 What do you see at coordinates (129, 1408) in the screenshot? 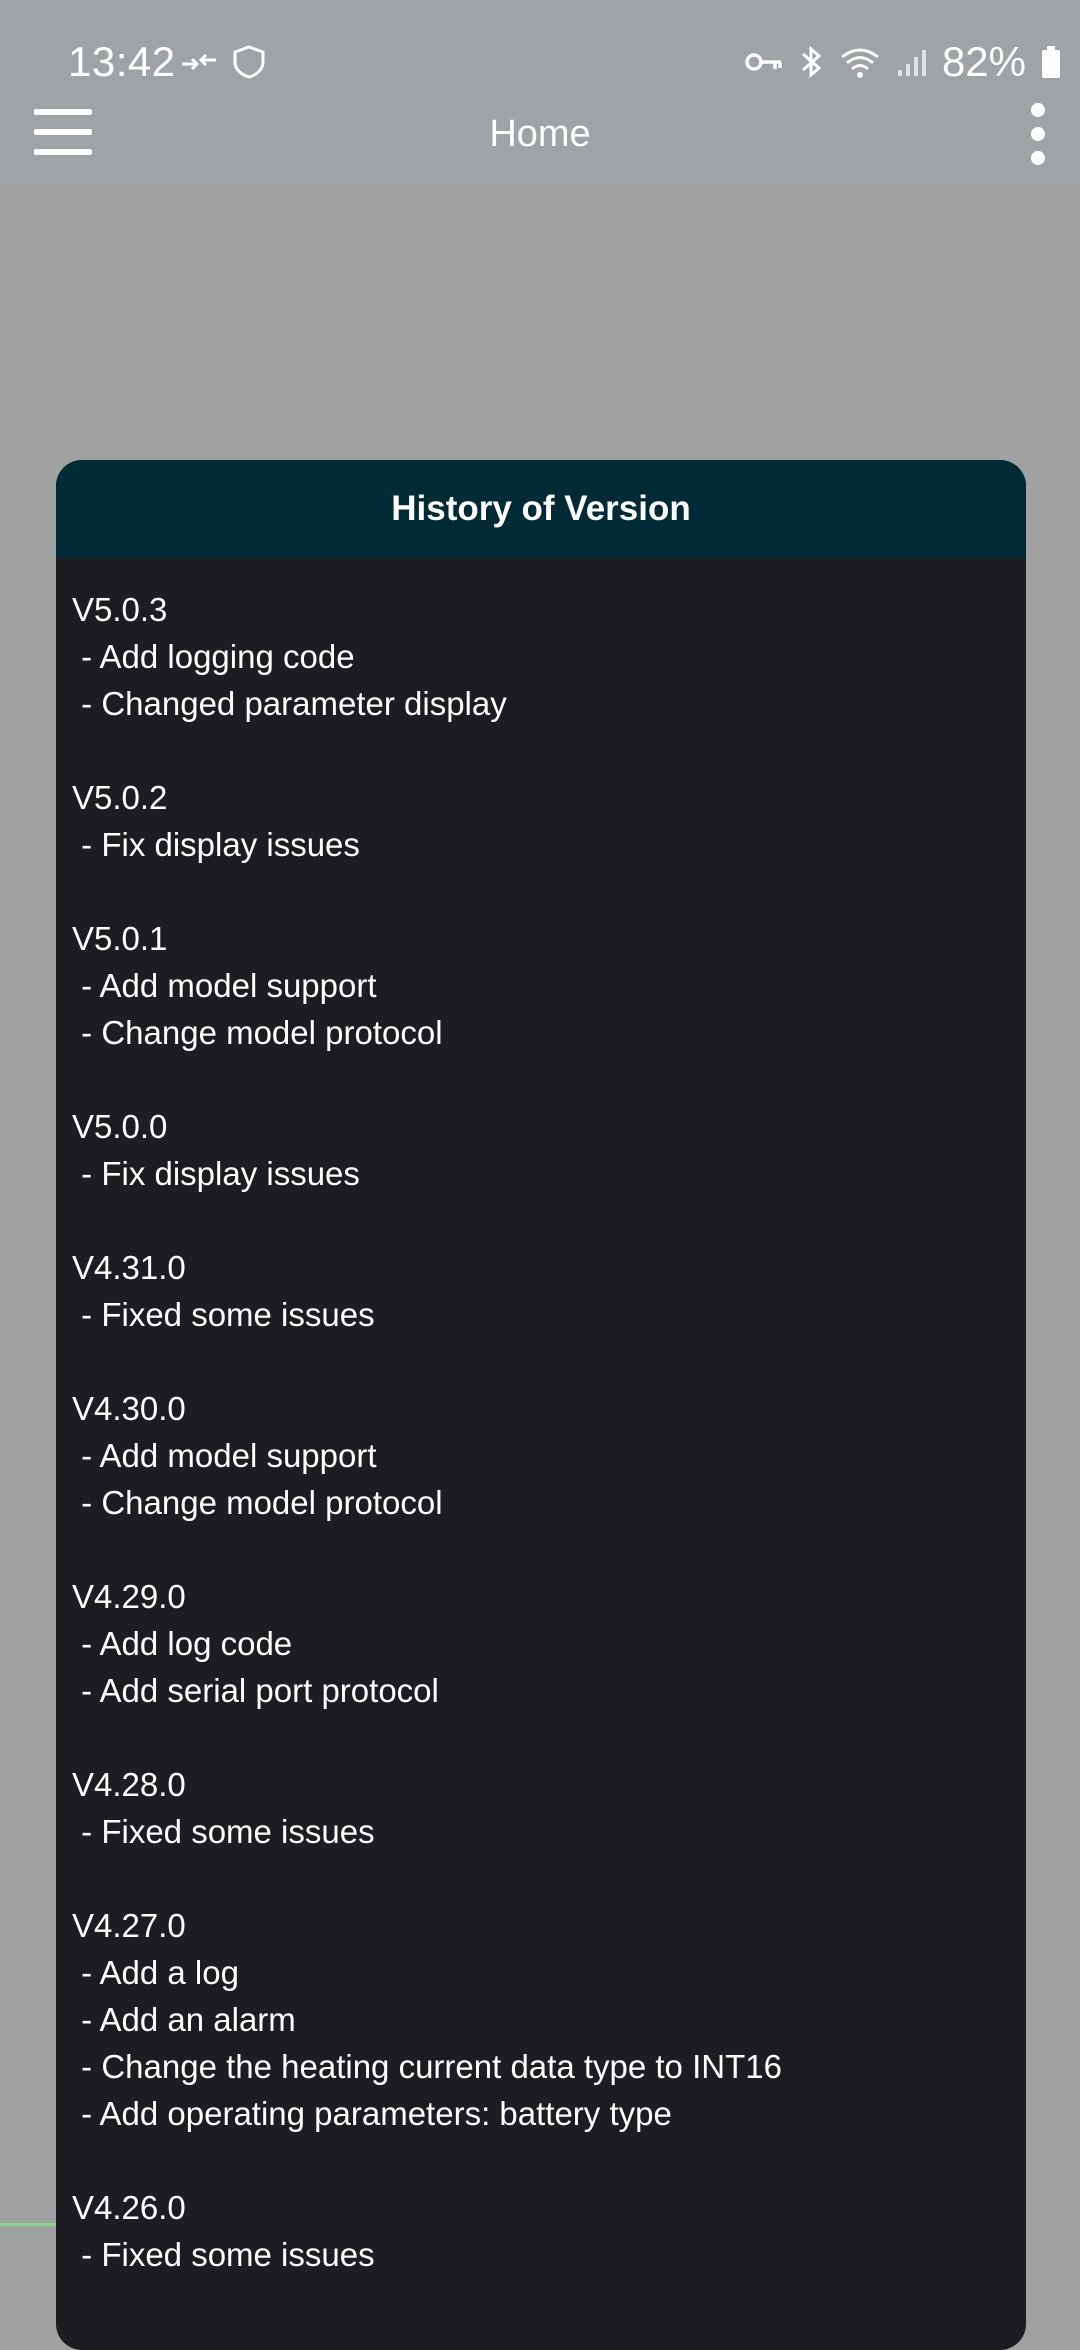
I see `version-number: V4.30.0` at bounding box center [129, 1408].